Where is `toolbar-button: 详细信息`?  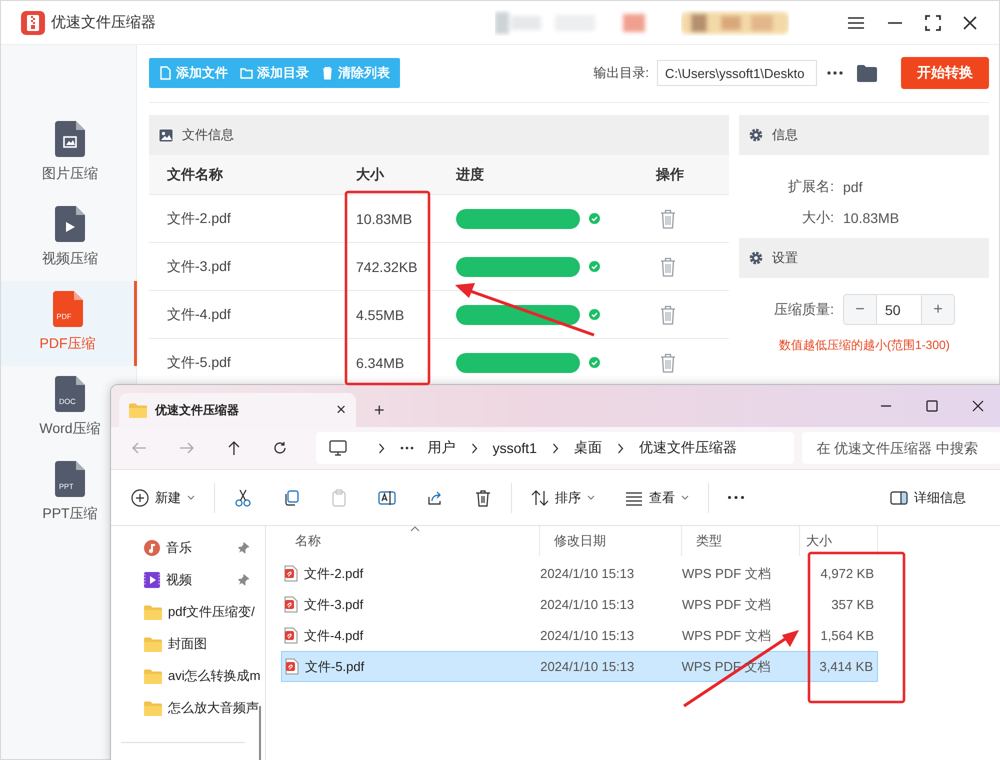 toolbar-button: 详细信息 is located at coordinates (928, 497).